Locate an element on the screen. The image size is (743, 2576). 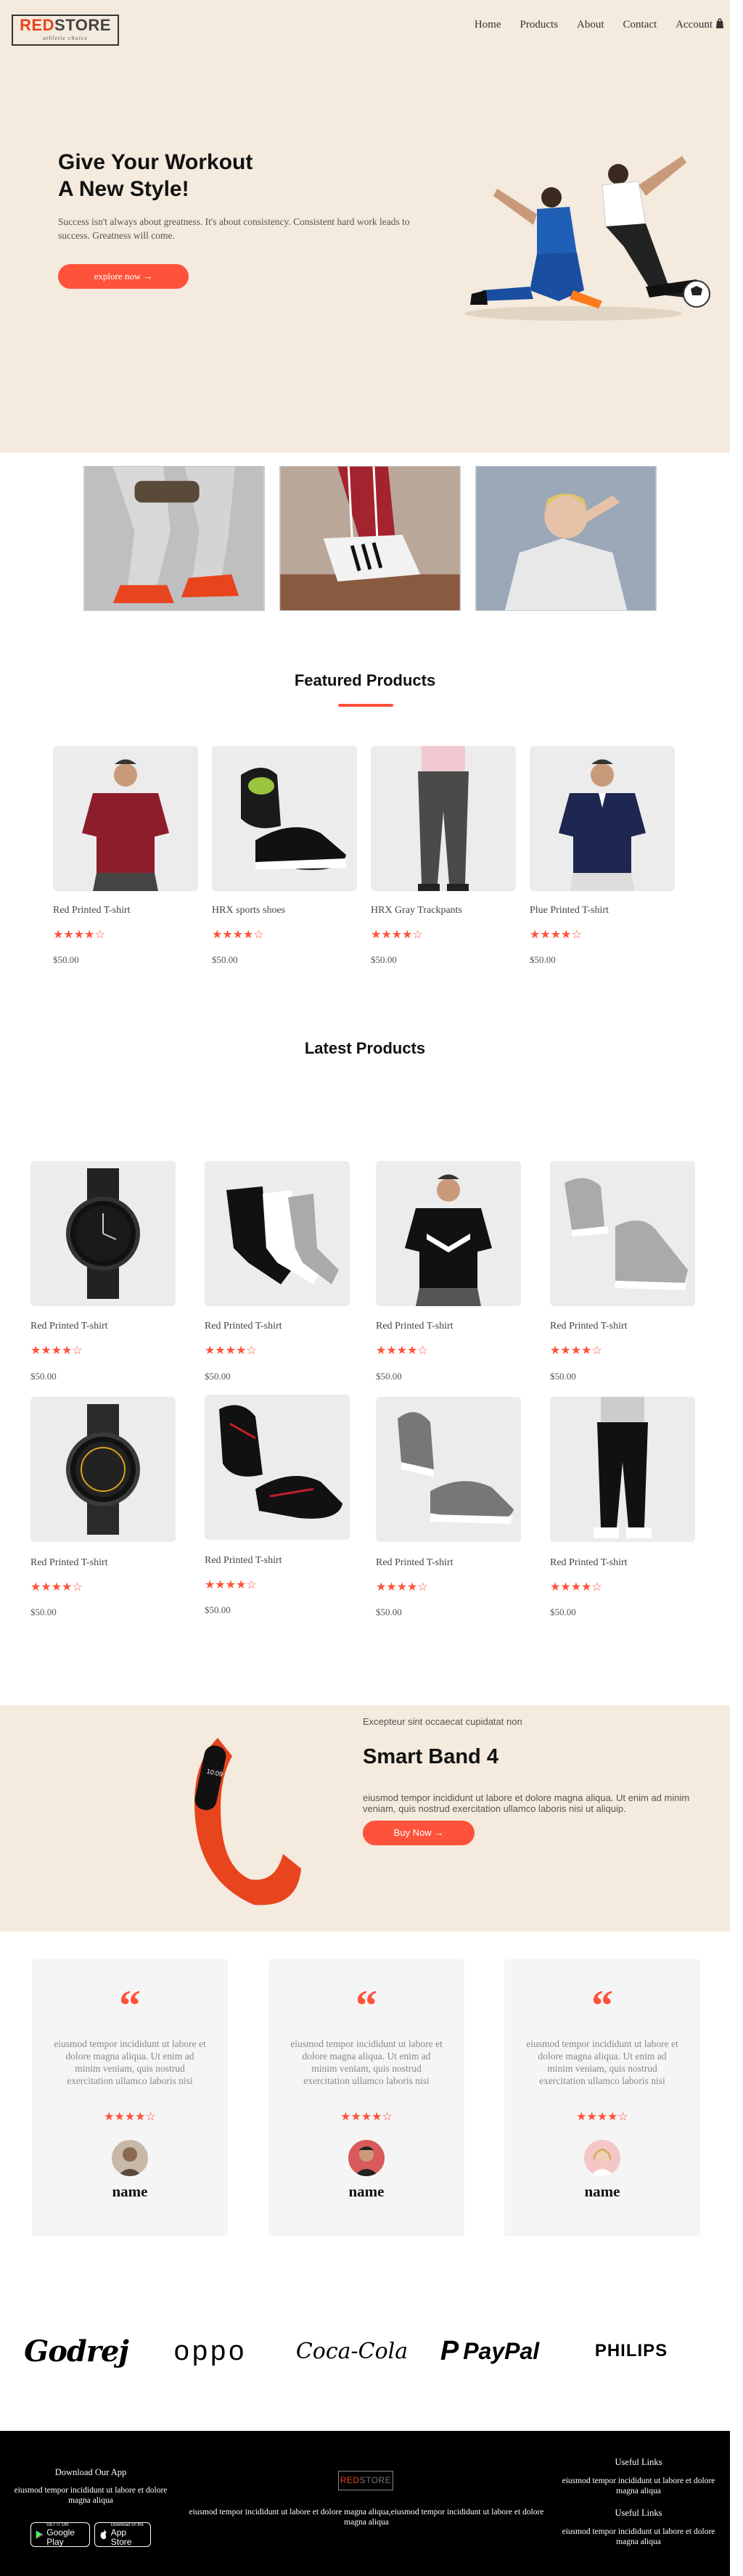
product-name: Plue Printed T-shirt is located at coordinates (602, 910).